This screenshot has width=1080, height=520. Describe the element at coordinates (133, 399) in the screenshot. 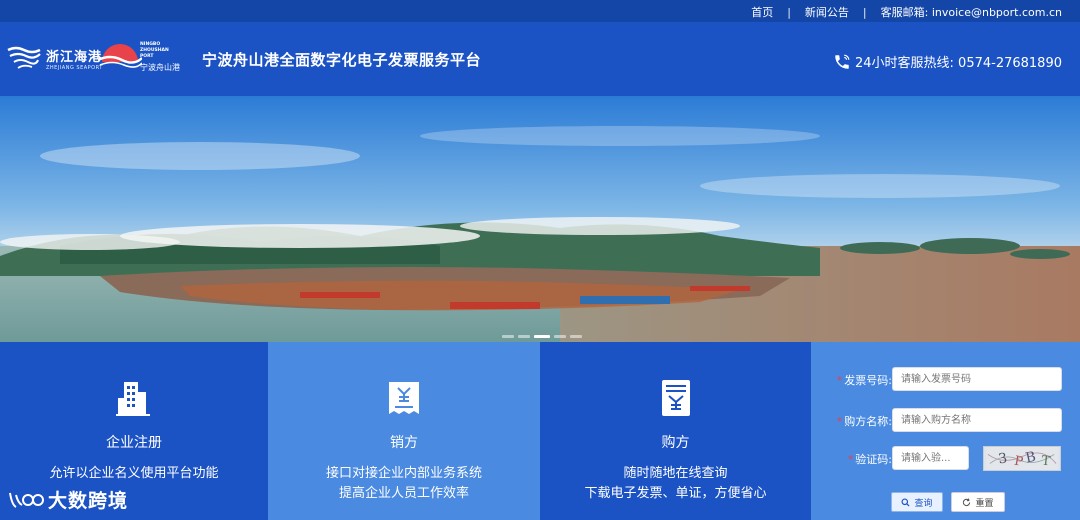

I see `building-icon` at that location.